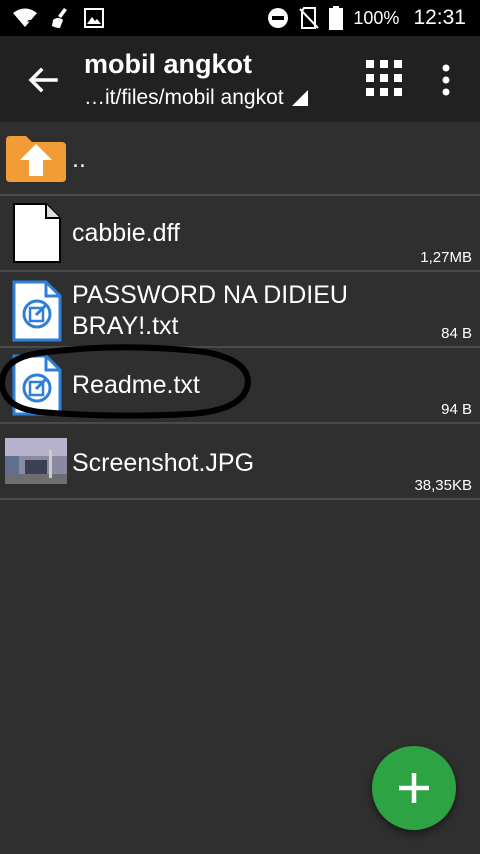 The height and width of the screenshot is (854, 480). I want to click on list-item-file: PASSWORD NA DIDIEU BRAY!.txt 84 B, so click(240, 310).